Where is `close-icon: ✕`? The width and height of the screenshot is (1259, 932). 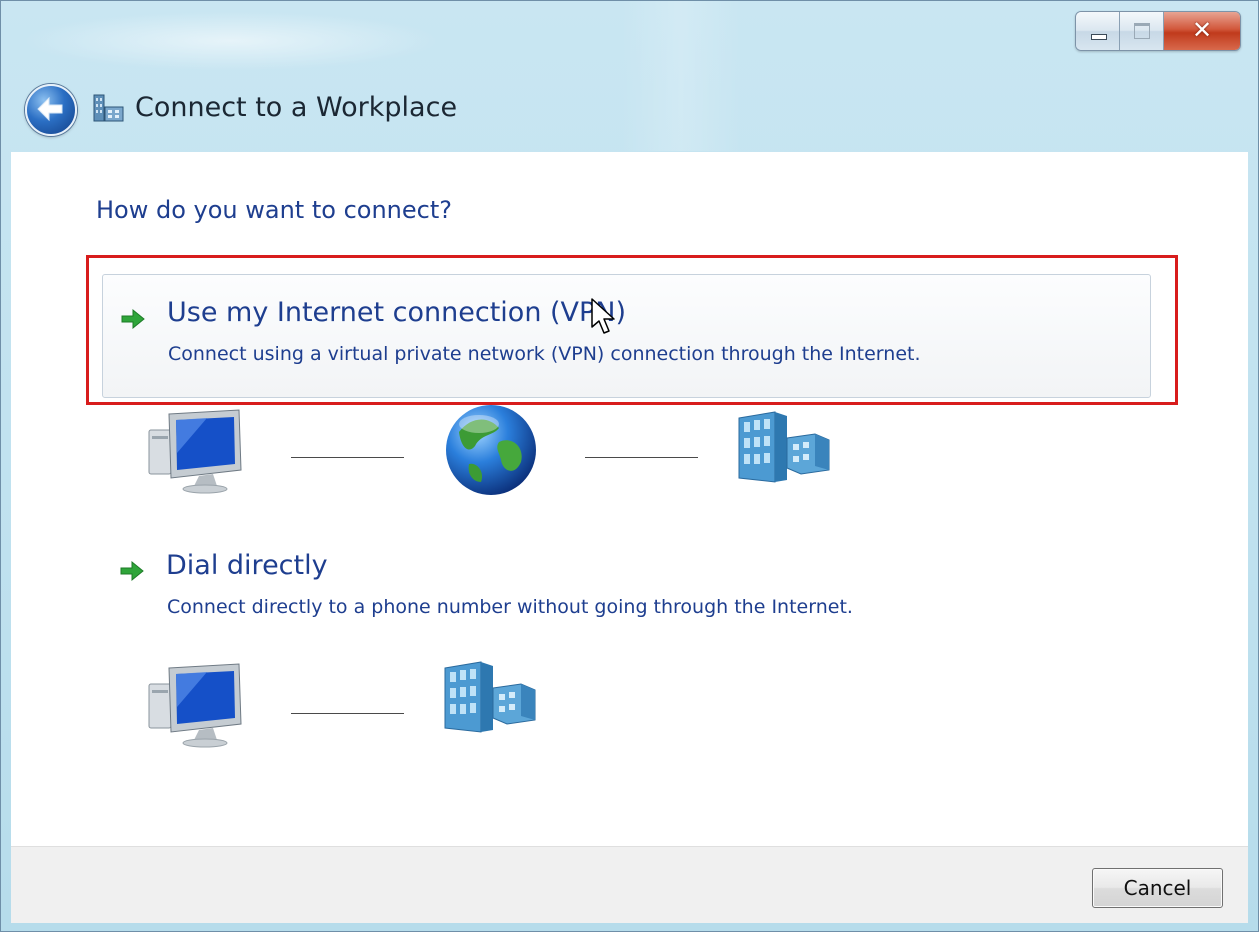 close-icon: ✕ is located at coordinates (1202, 30).